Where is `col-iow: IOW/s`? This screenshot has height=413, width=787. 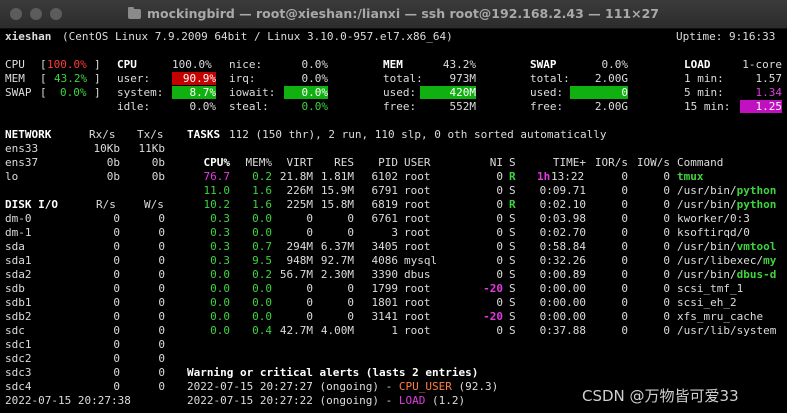
col-iow: IOW/s is located at coordinates (651, 162).